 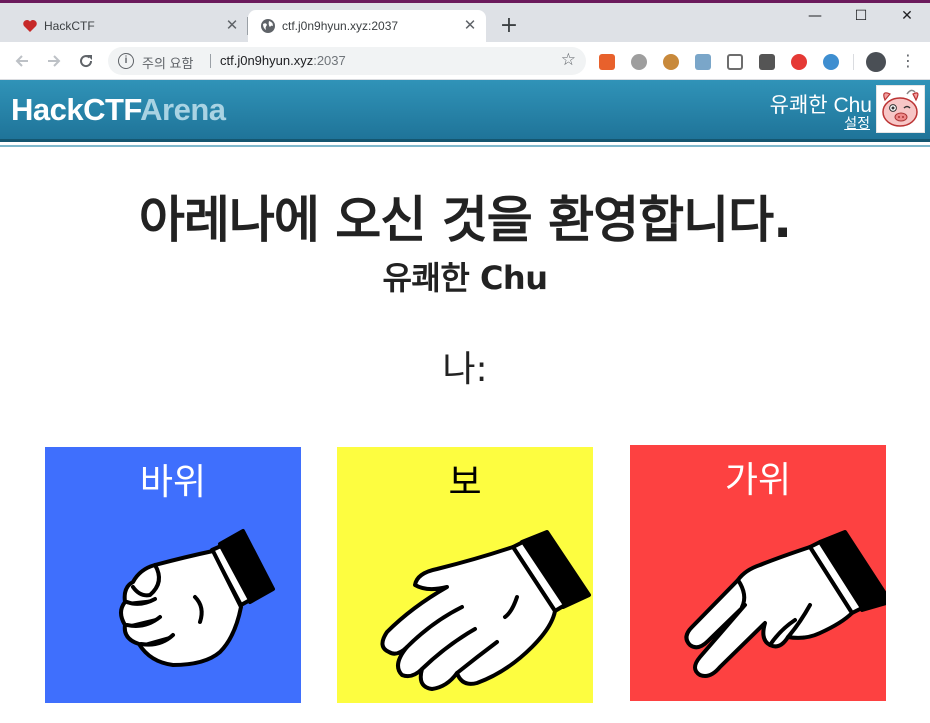 I want to click on pig-face-icon, so click(x=900, y=108).